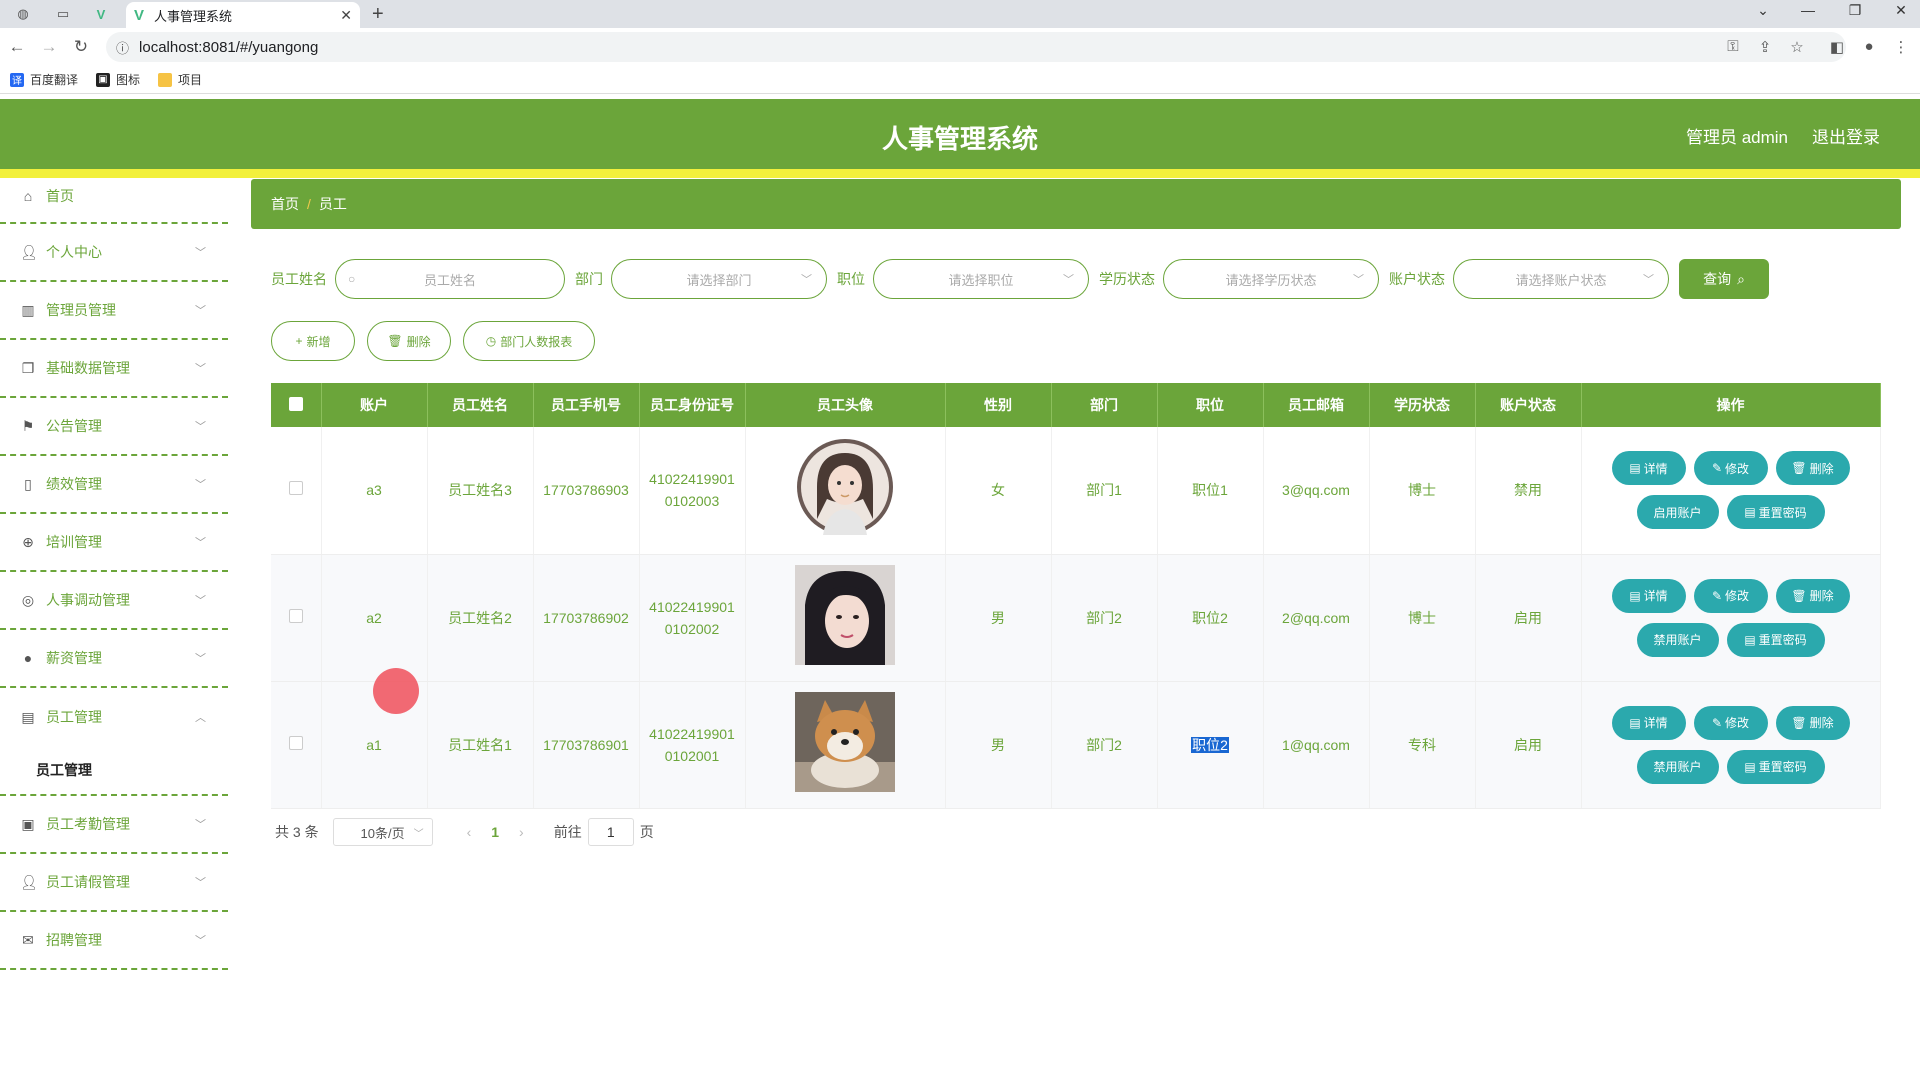 Image resolution: width=1920 pixels, height=1072 pixels. What do you see at coordinates (1076, 745) in the screenshot?
I see `table-row: a1 员工姓名1 17703786901 410224199010102001` at bounding box center [1076, 745].